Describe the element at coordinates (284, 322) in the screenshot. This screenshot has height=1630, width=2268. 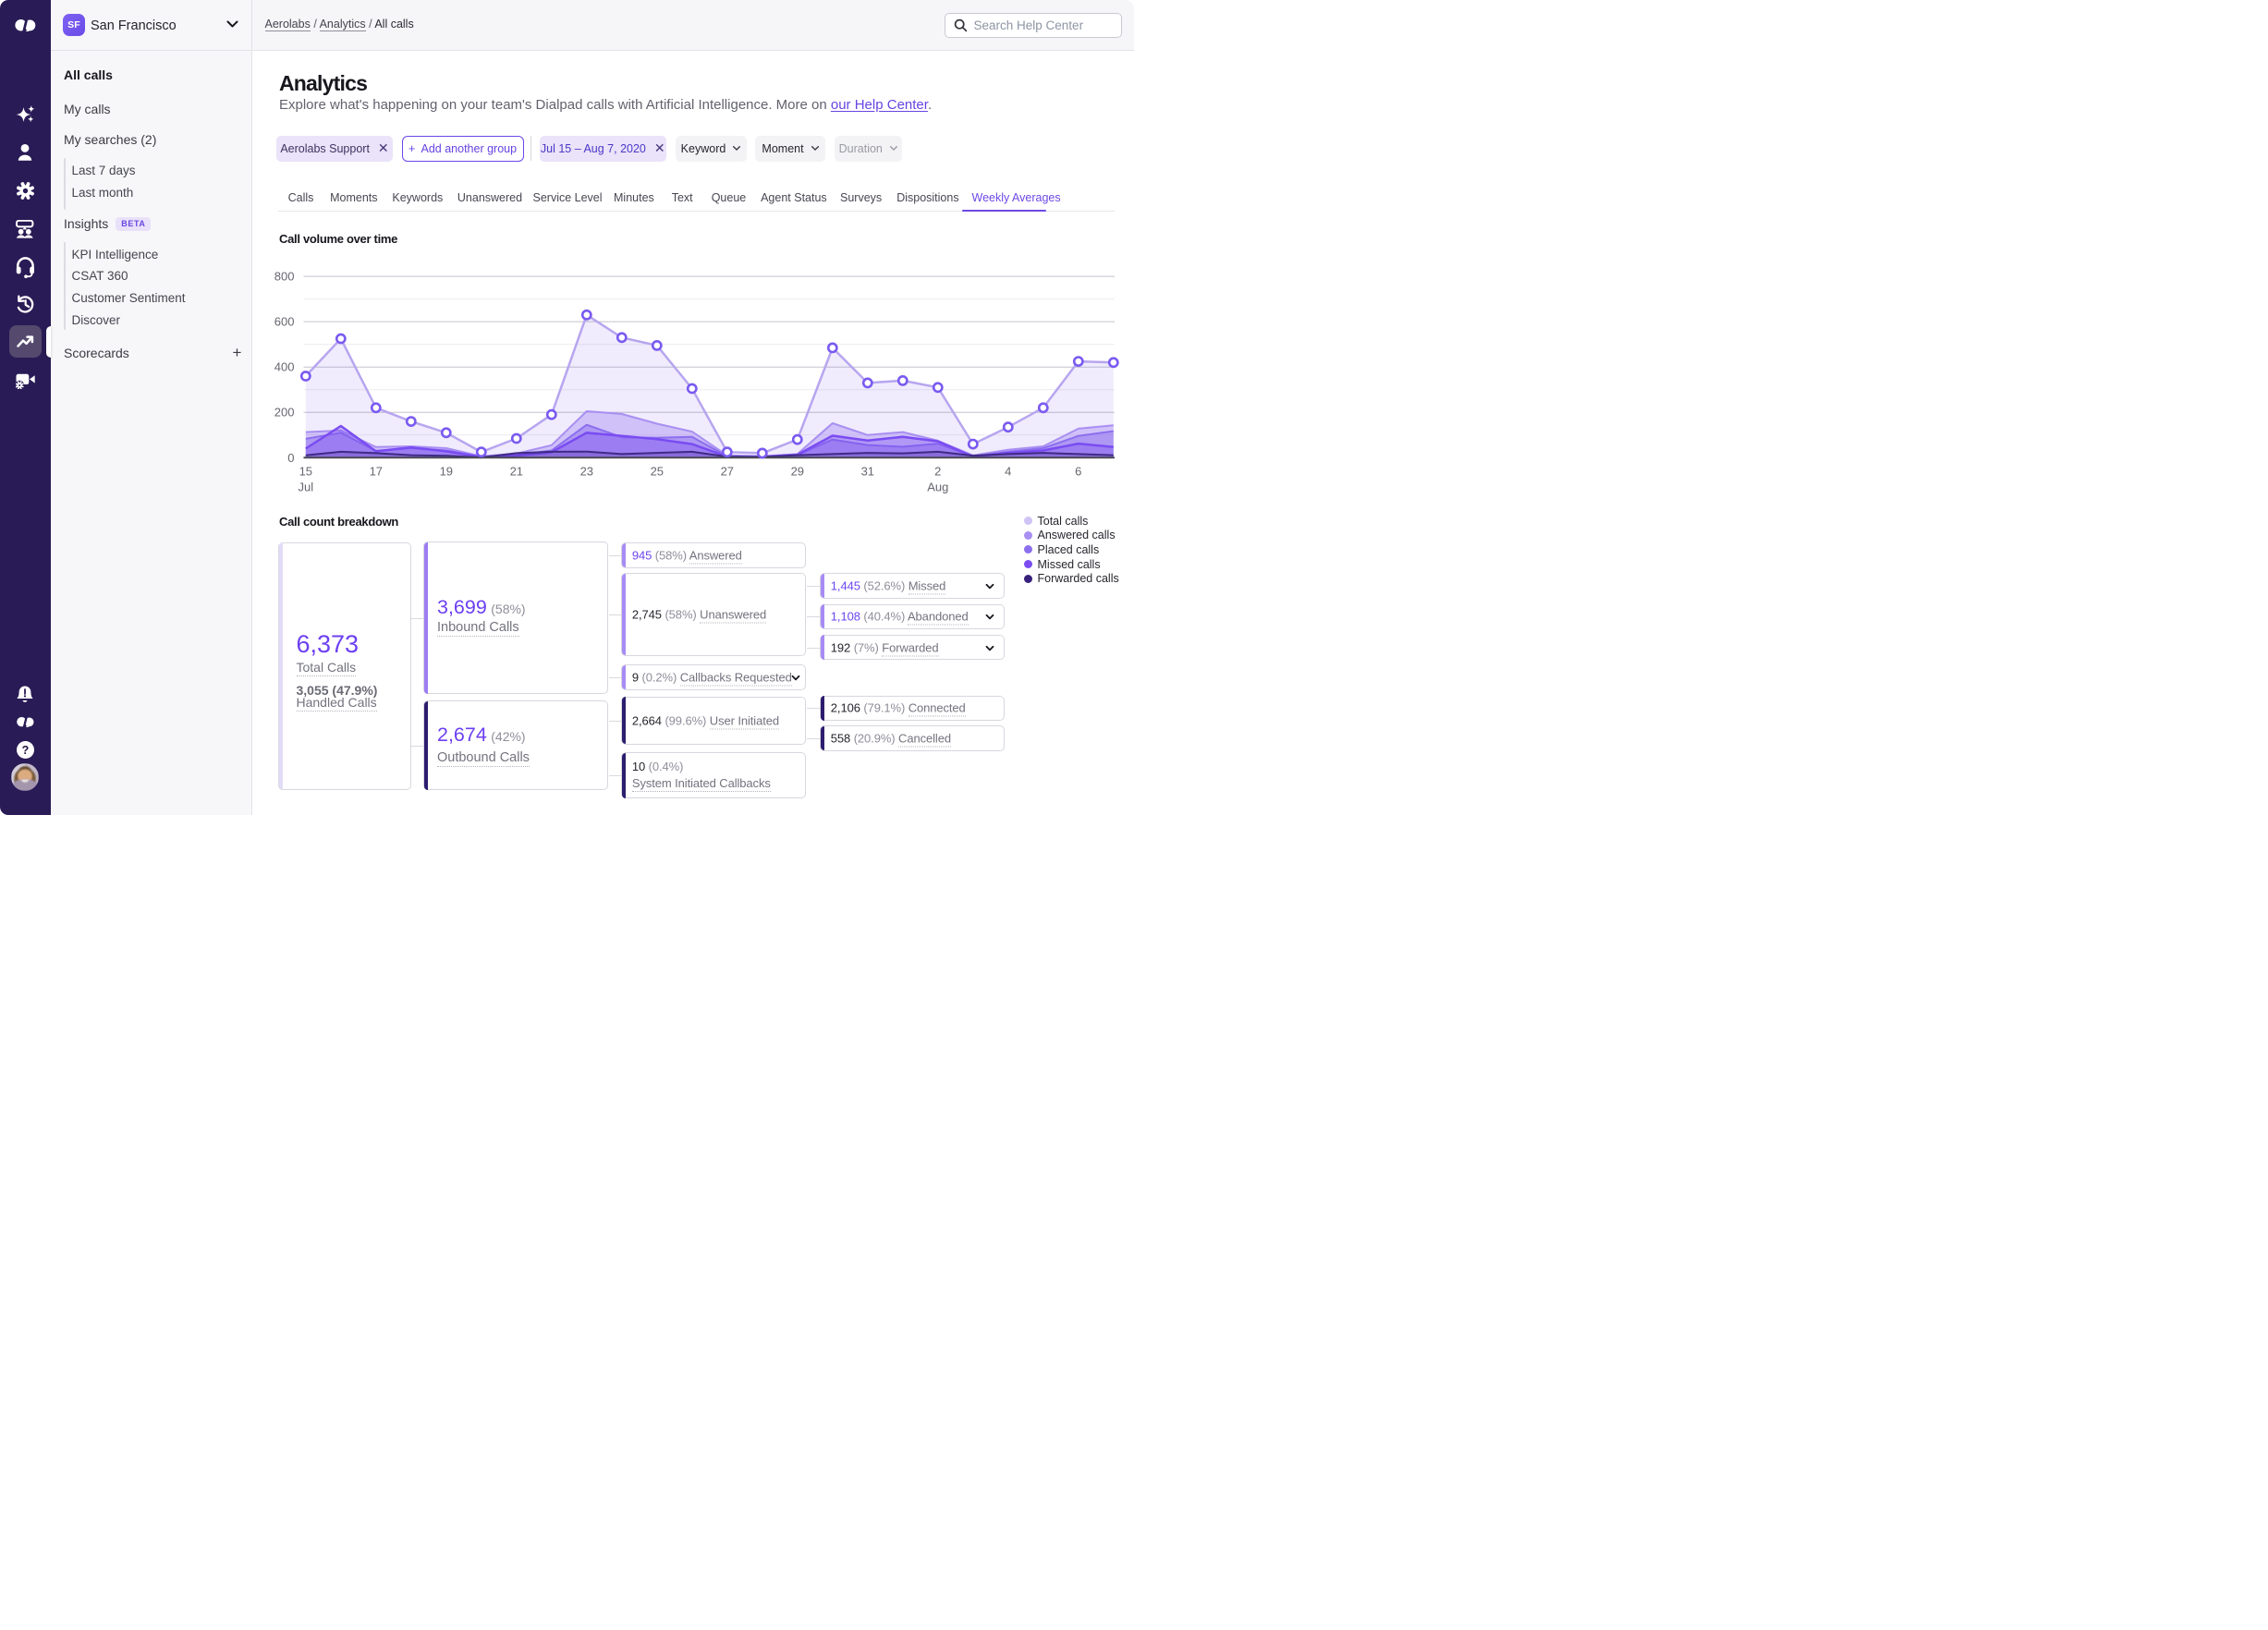
I see `svg-text: 600` at that location.